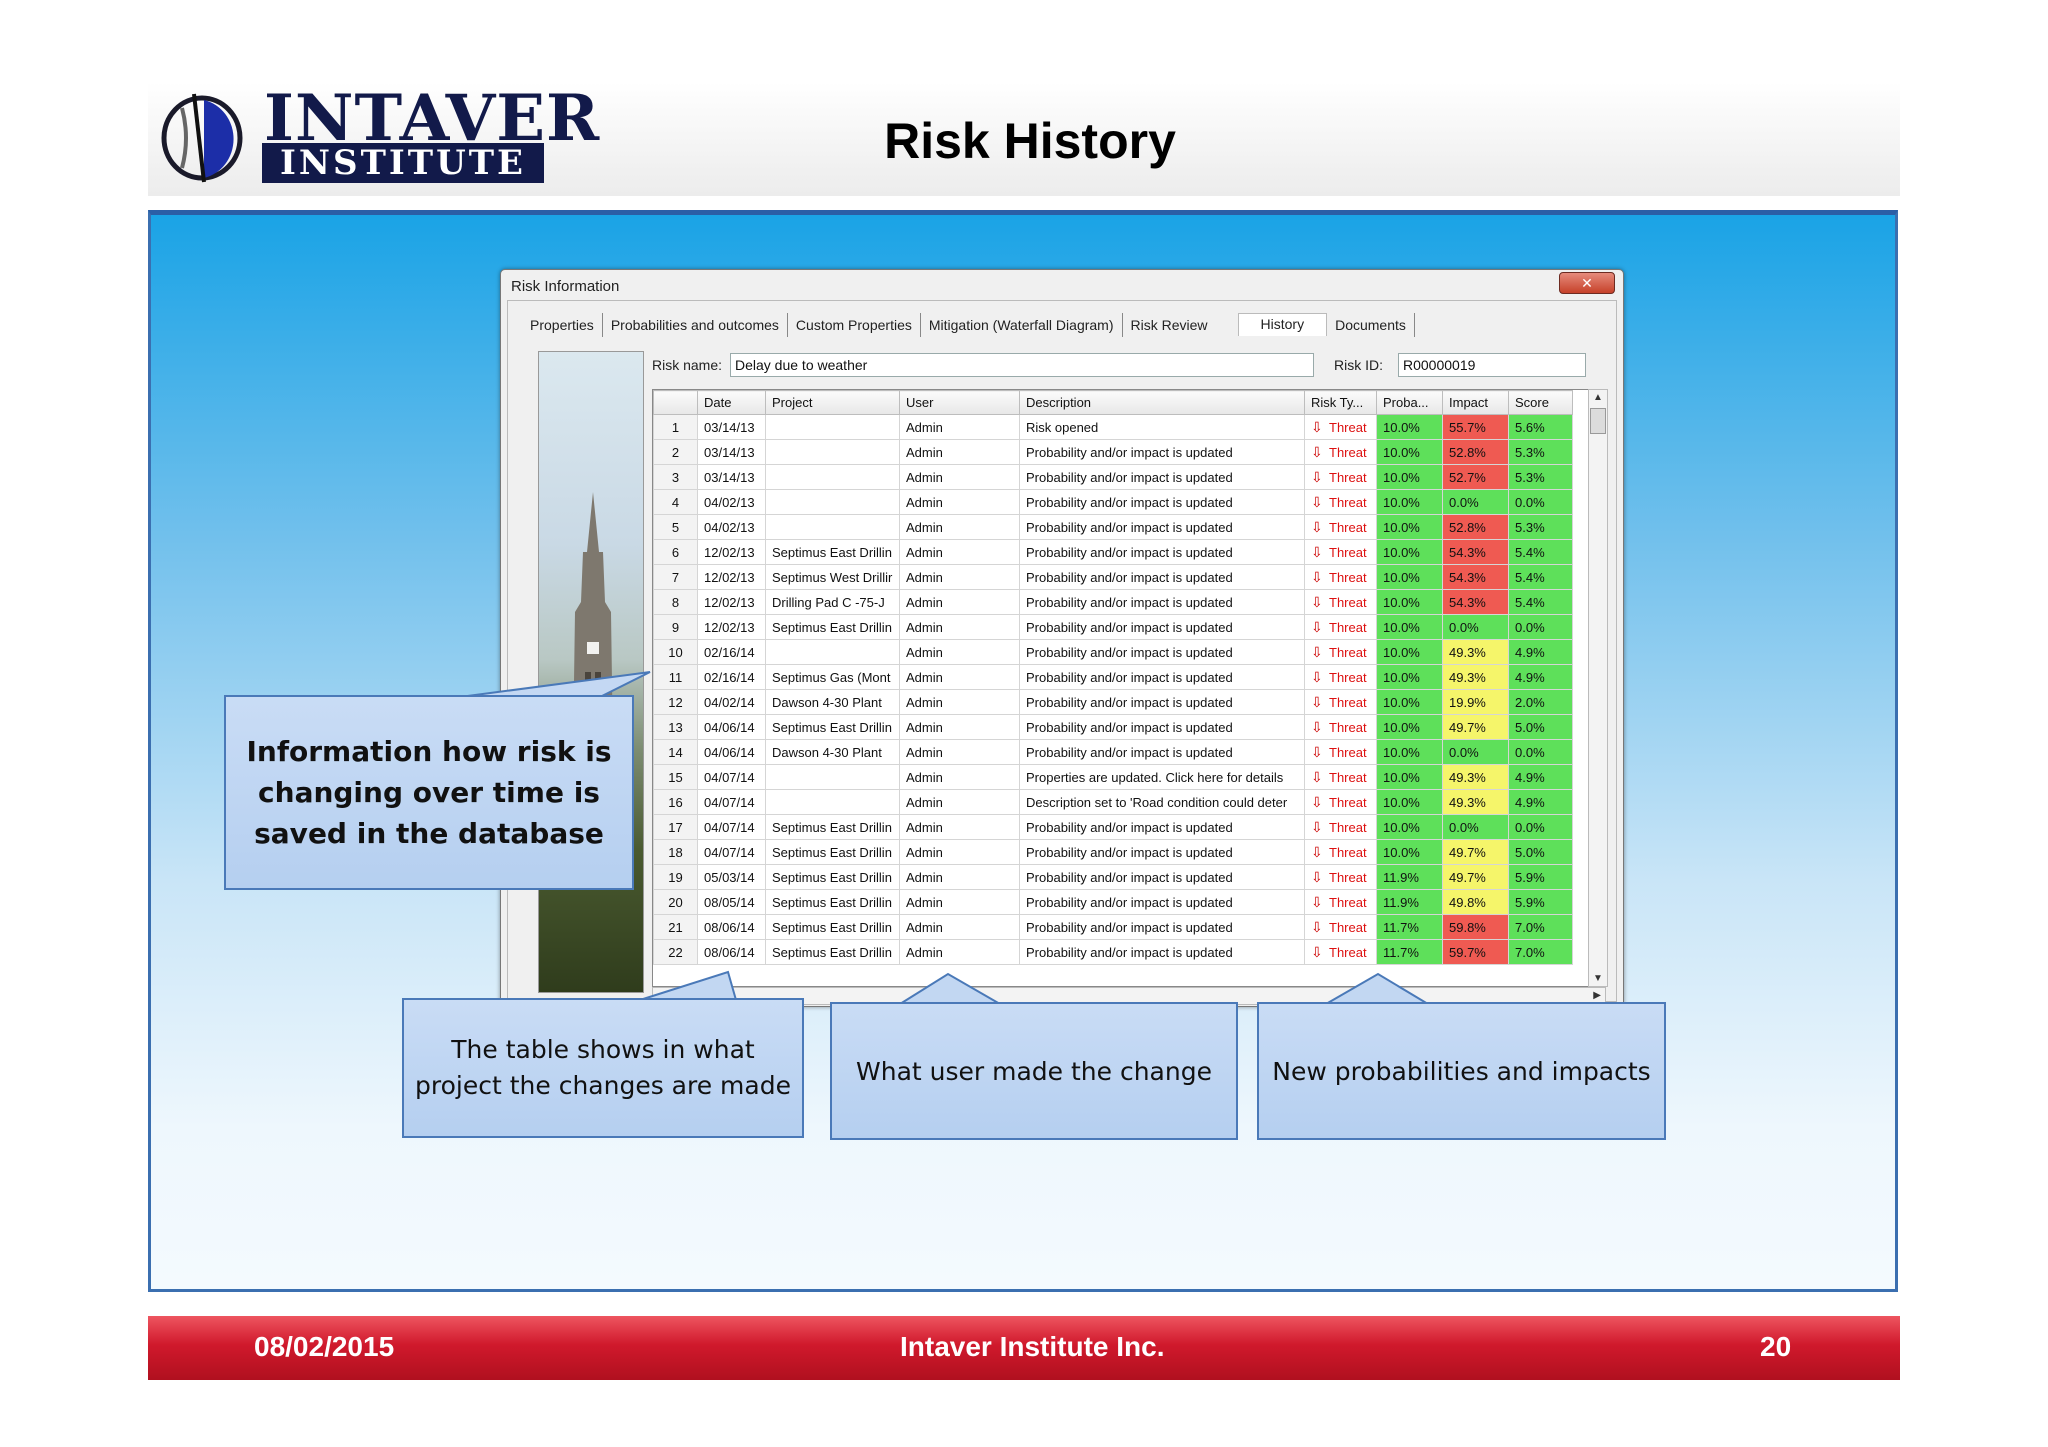 The width and height of the screenshot is (2048, 1447). I want to click on callout-probabilities: New probabilities and impacts, so click(1461, 1071).